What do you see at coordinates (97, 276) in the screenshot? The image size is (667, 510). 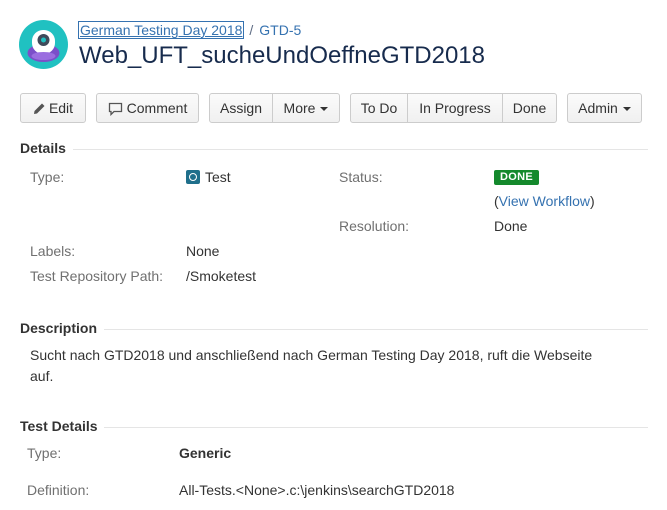 I see `test-repository-path-label: Test Repository Path:` at bounding box center [97, 276].